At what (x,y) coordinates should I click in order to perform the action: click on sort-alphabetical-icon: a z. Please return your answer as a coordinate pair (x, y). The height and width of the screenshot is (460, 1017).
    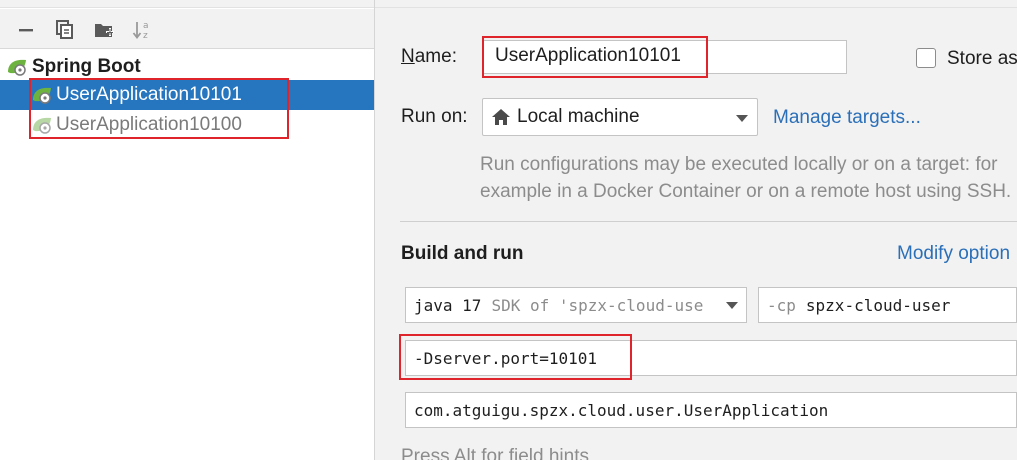
    Looking at the image, I should click on (143, 30).